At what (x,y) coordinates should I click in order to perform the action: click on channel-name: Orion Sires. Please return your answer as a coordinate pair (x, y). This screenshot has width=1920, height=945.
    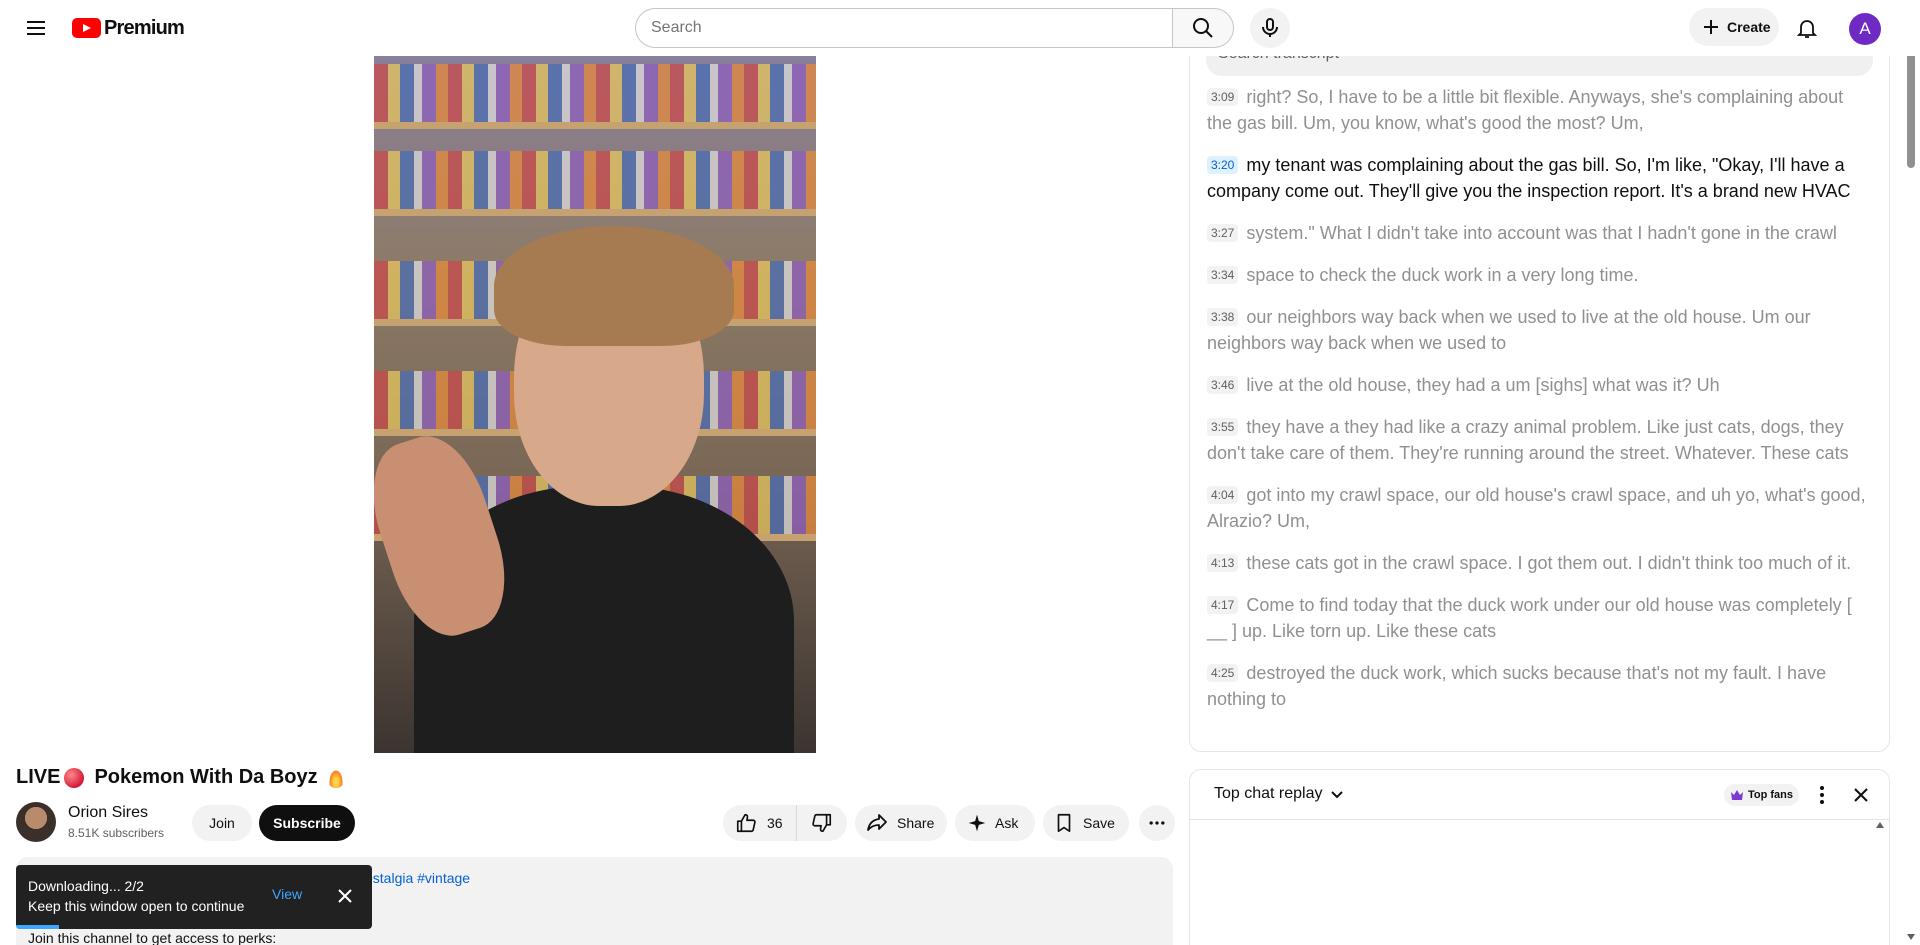
    Looking at the image, I should click on (108, 813).